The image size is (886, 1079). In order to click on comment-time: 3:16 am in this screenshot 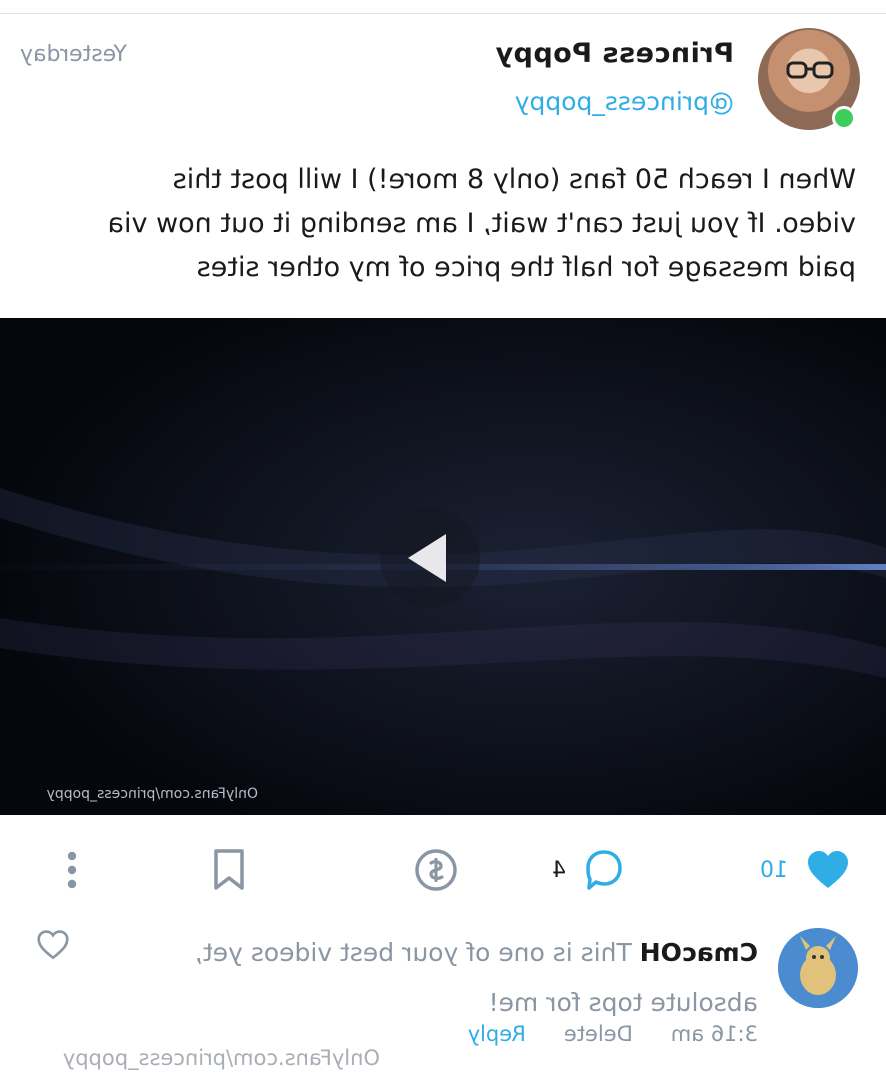, I will do `click(714, 1034)`.